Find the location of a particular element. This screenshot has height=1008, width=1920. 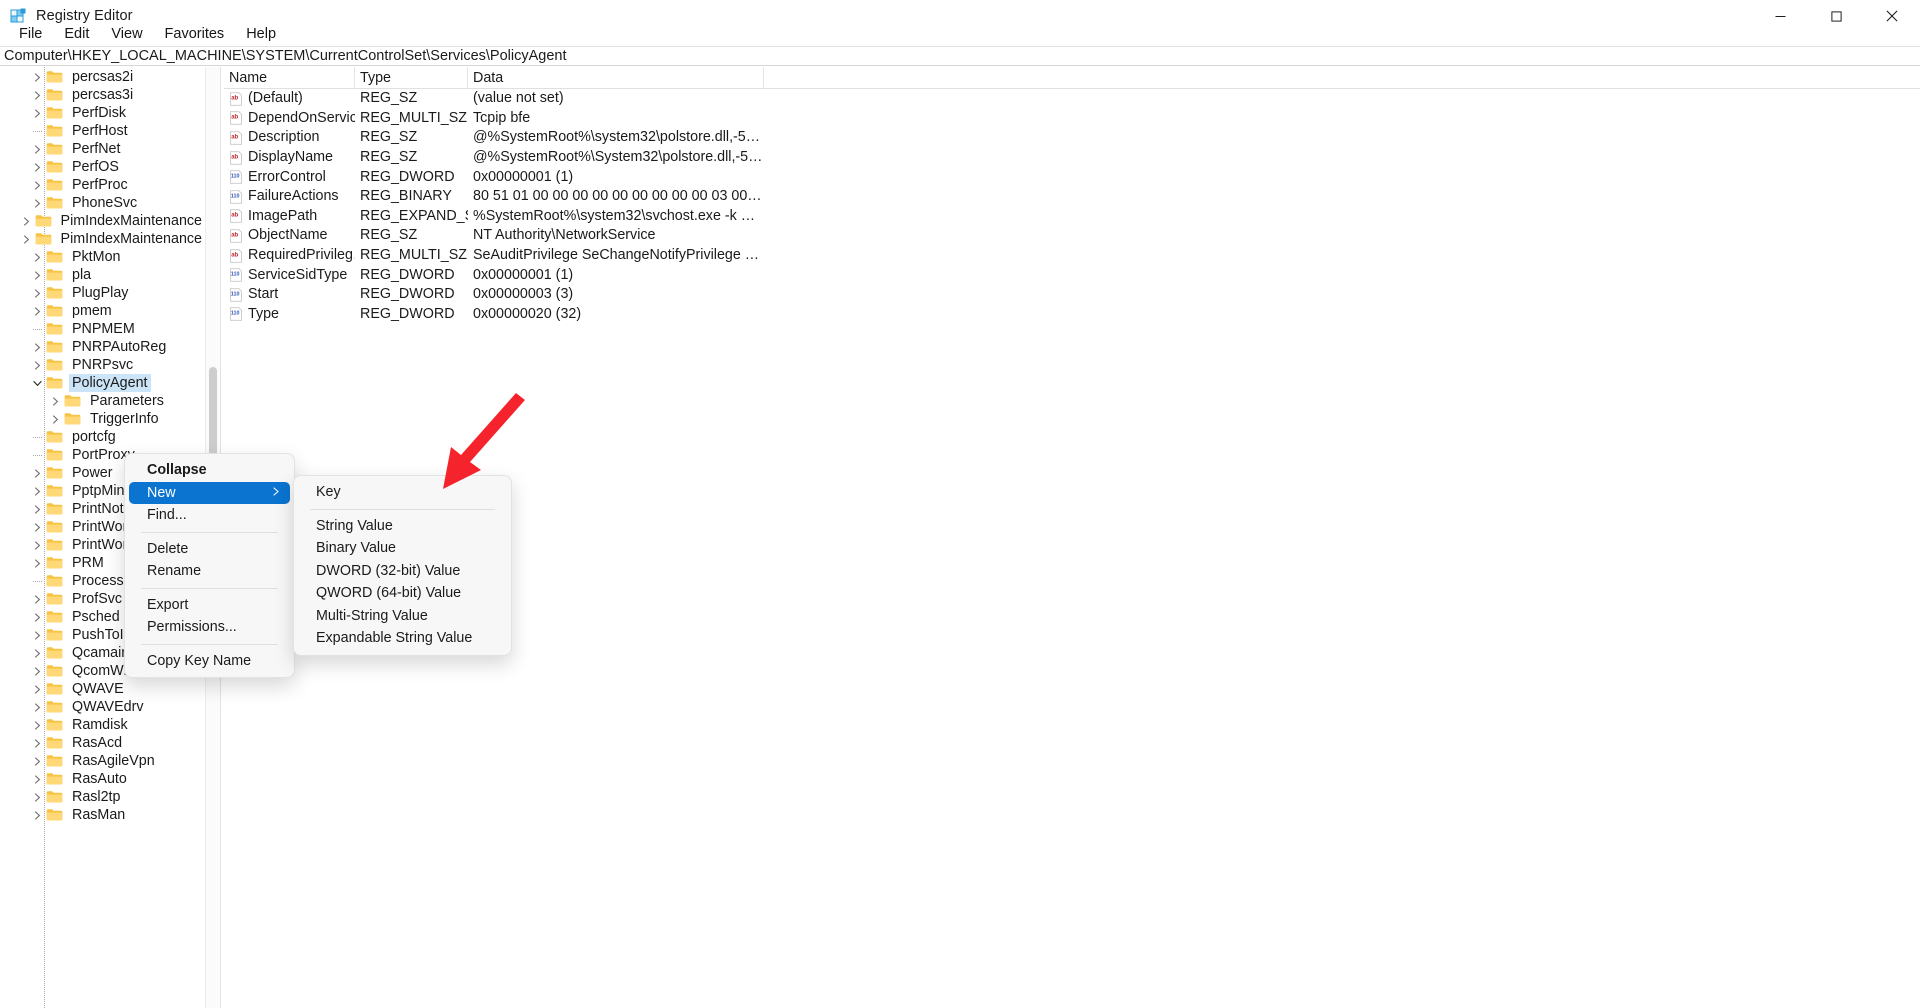

menu-help: Help is located at coordinates (261, 34).